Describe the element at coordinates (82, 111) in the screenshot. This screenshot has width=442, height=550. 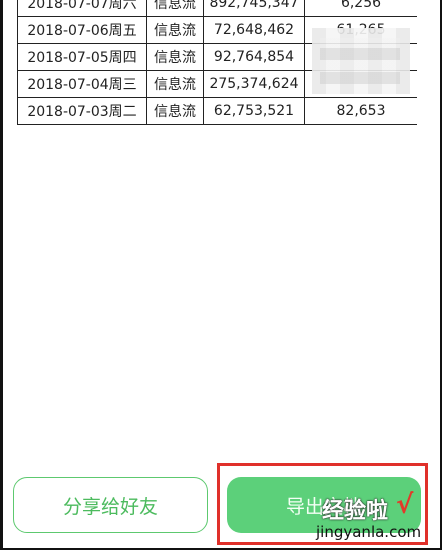
I see `date-cell: 2018-07-03周二` at that location.